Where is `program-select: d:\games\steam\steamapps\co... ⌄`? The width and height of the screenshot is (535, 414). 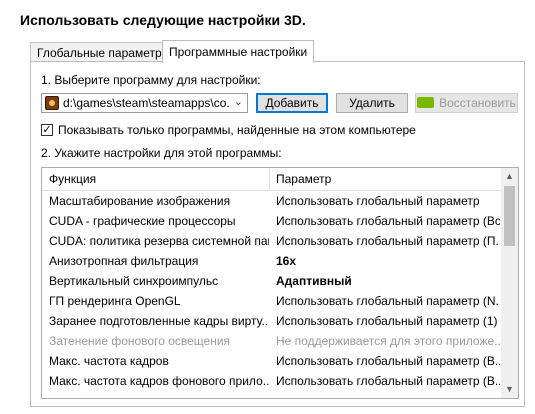
program-select: d:\games\steam\steamapps\co... ⌄ is located at coordinates (144, 103).